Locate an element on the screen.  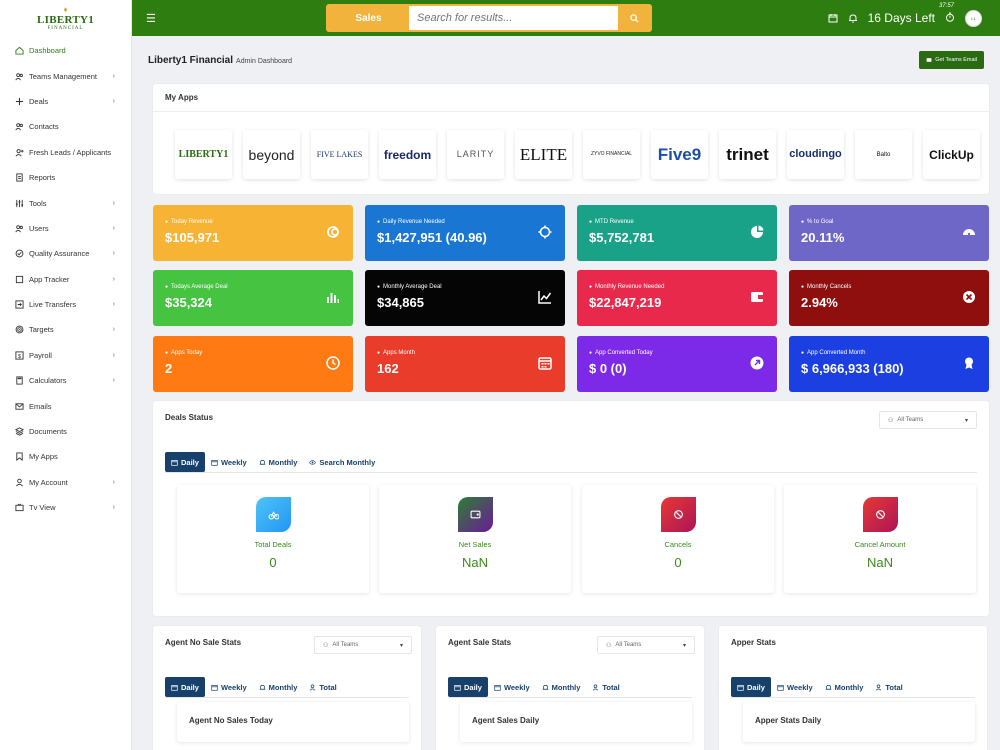
stat-value: 2.94% is located at coordinates (819, 302).